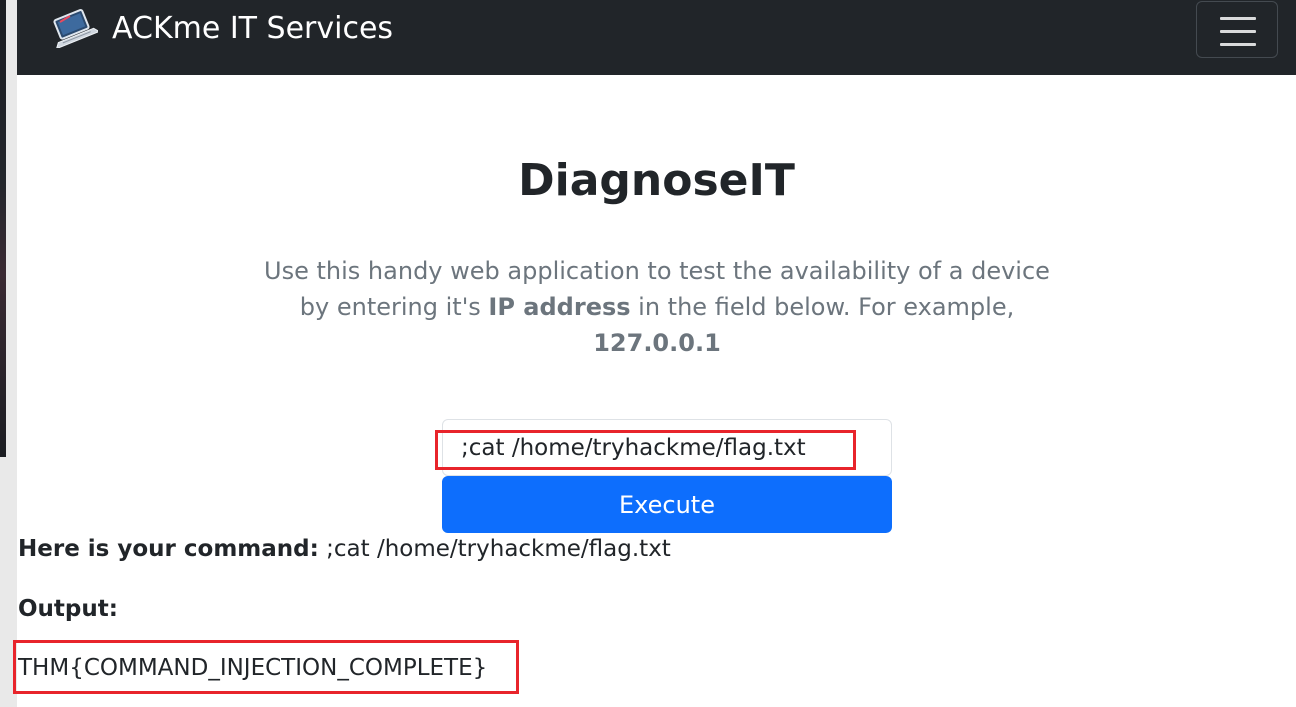 The image size is (1296, 707). Describe the element at coordinates (656, 180) in the screenshot. I see `page-title: DiagnoseIT` at that location.